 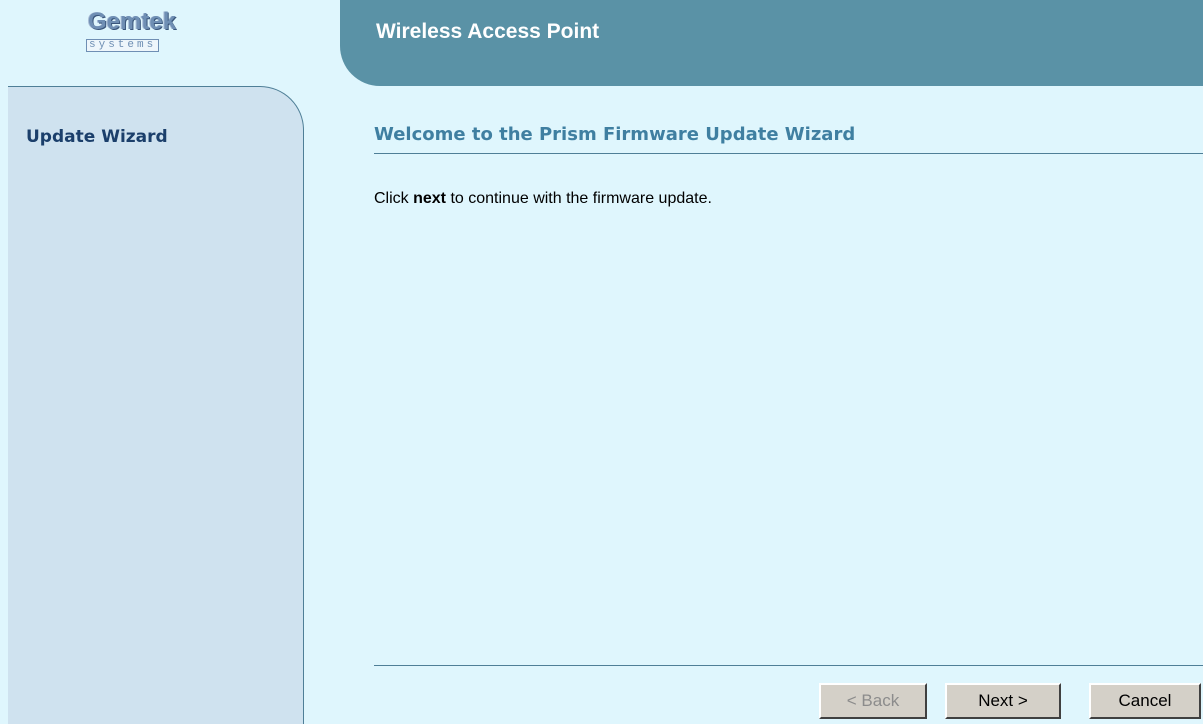 I want to click on back-button: < Back, so click(x=873, y=701).